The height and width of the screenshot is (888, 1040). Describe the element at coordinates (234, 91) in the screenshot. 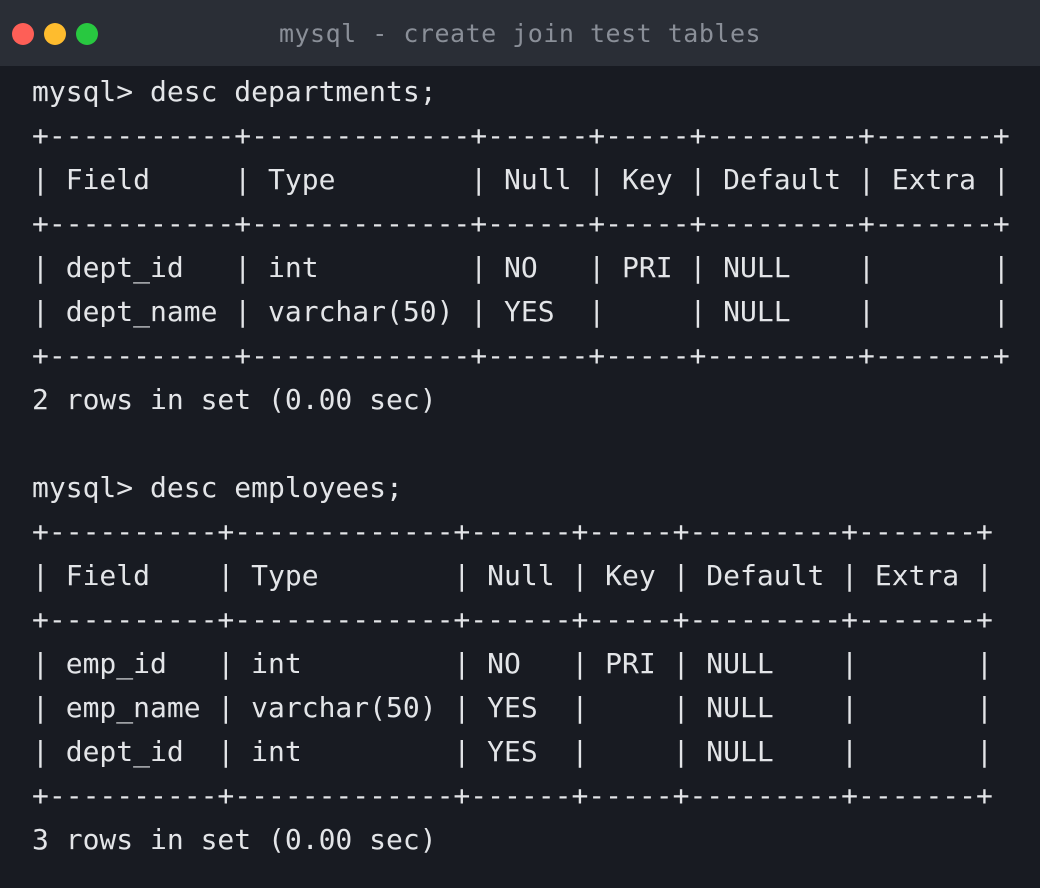

I see `prompt-line: mysql> desc departments;` at that location.